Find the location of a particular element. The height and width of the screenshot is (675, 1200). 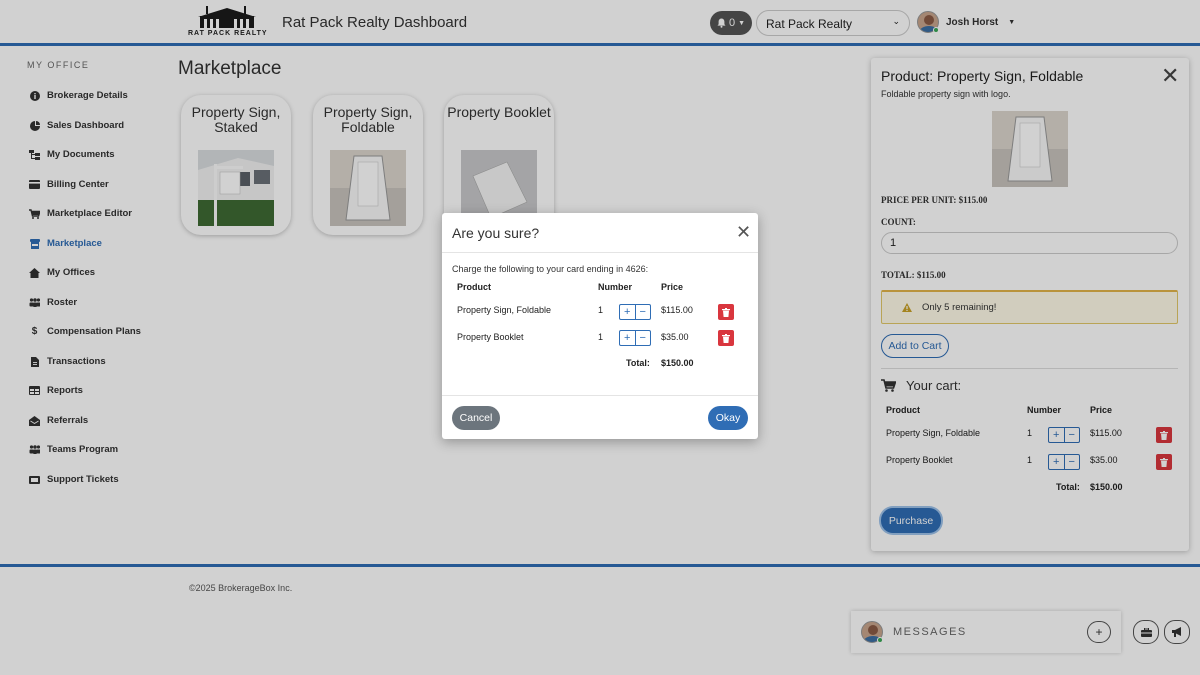

modal-row-product: Property Booklet is located at coordinates (490, 337).